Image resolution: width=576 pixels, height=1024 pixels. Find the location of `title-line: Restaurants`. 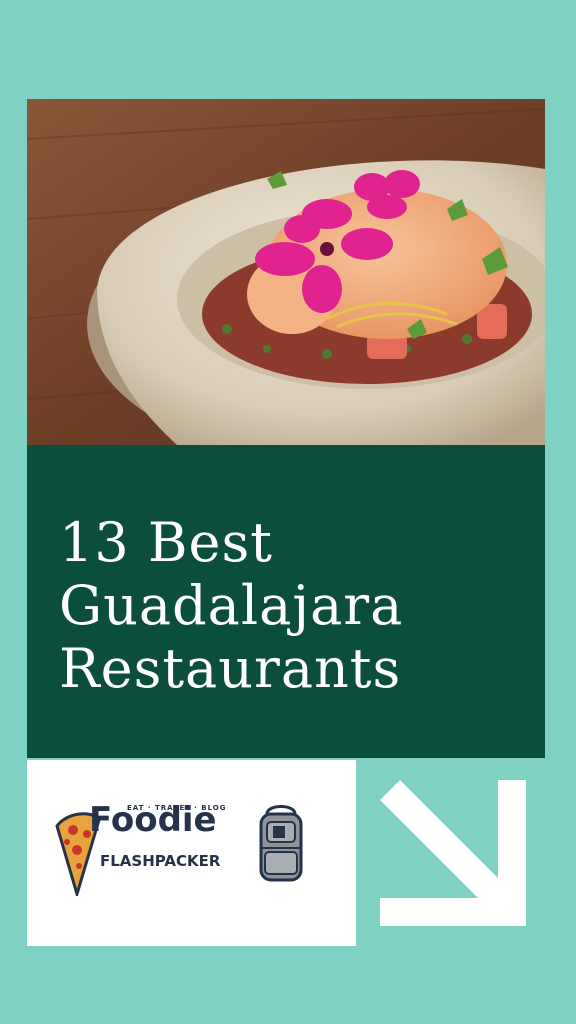

title-line: Restaurants is located at coordinates (230, 668).